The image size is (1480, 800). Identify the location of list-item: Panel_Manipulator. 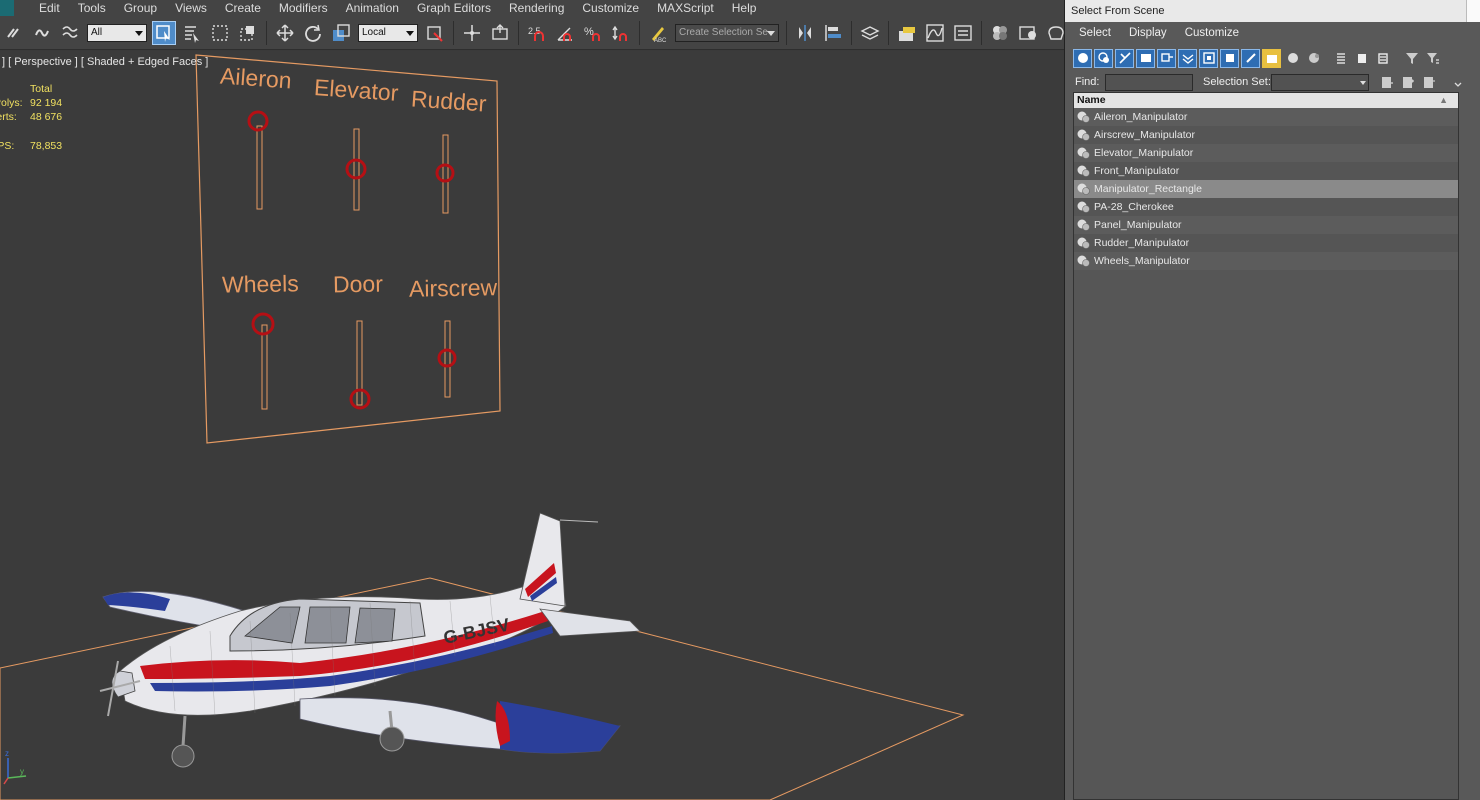
(1266, 225).